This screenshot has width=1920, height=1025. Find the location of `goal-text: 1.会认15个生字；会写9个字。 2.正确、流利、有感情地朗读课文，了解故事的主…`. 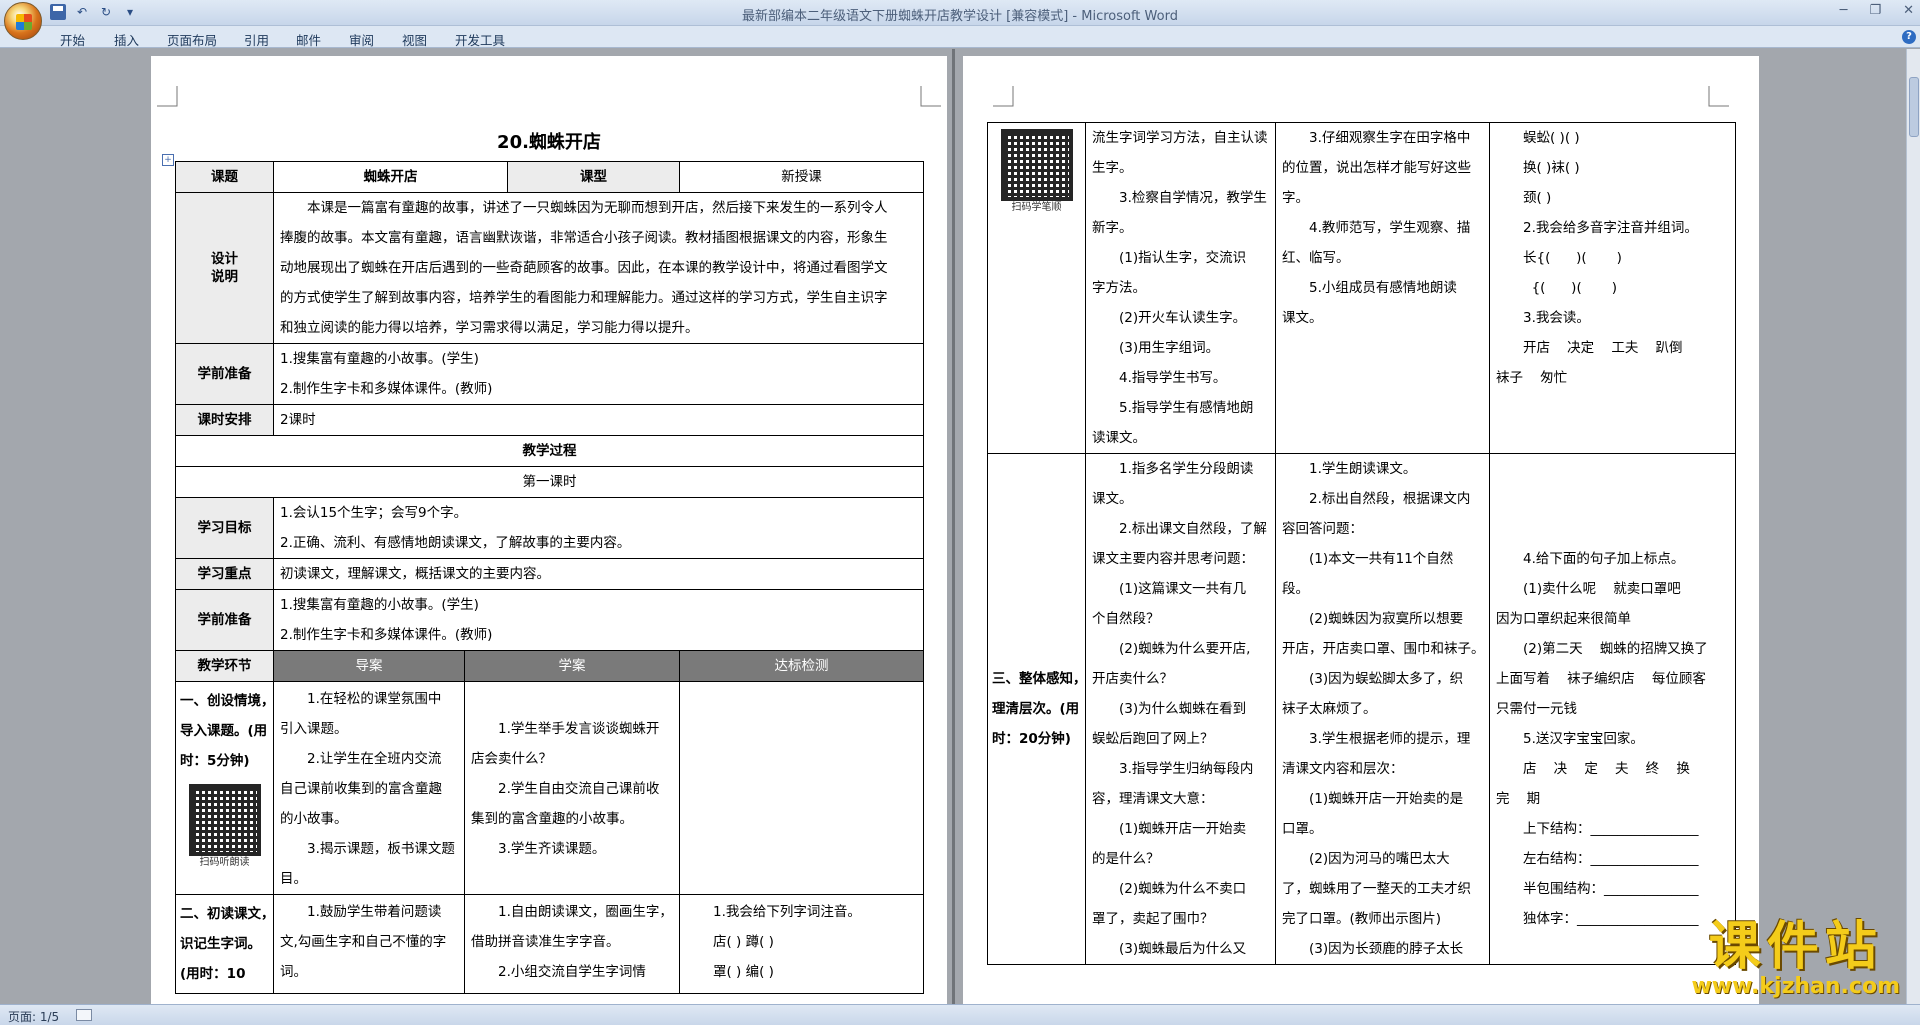

goal-text: 1.会认15个生字；会写9个字。 2.正确、流利、有感情地朗读课文，了解故事的主… is located at coordinates (598, 528).